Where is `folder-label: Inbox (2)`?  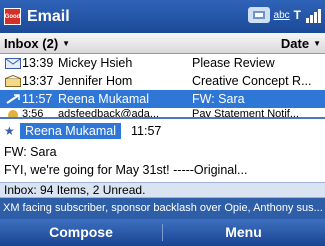 folder-label: Inbox (2) is located at coordinates (31, 43).